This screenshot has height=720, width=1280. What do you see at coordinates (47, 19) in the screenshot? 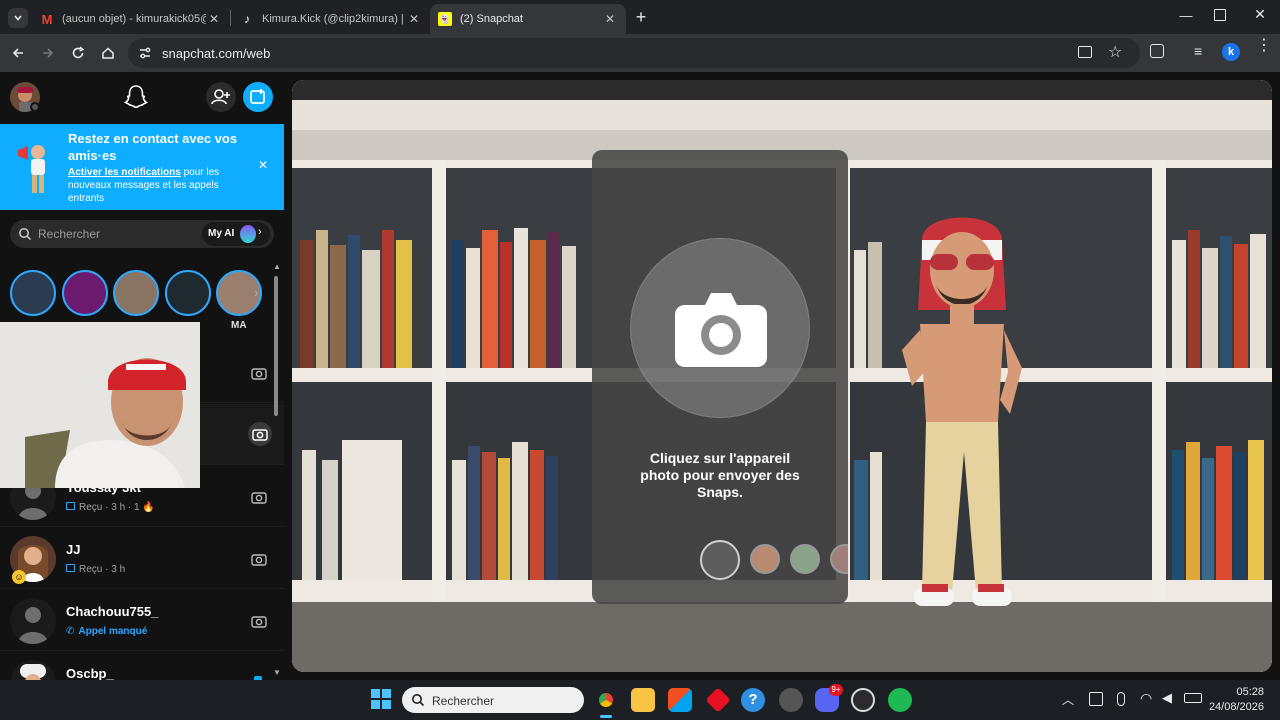
I see `gmail-icon: M` at bounding box center [47, 19].